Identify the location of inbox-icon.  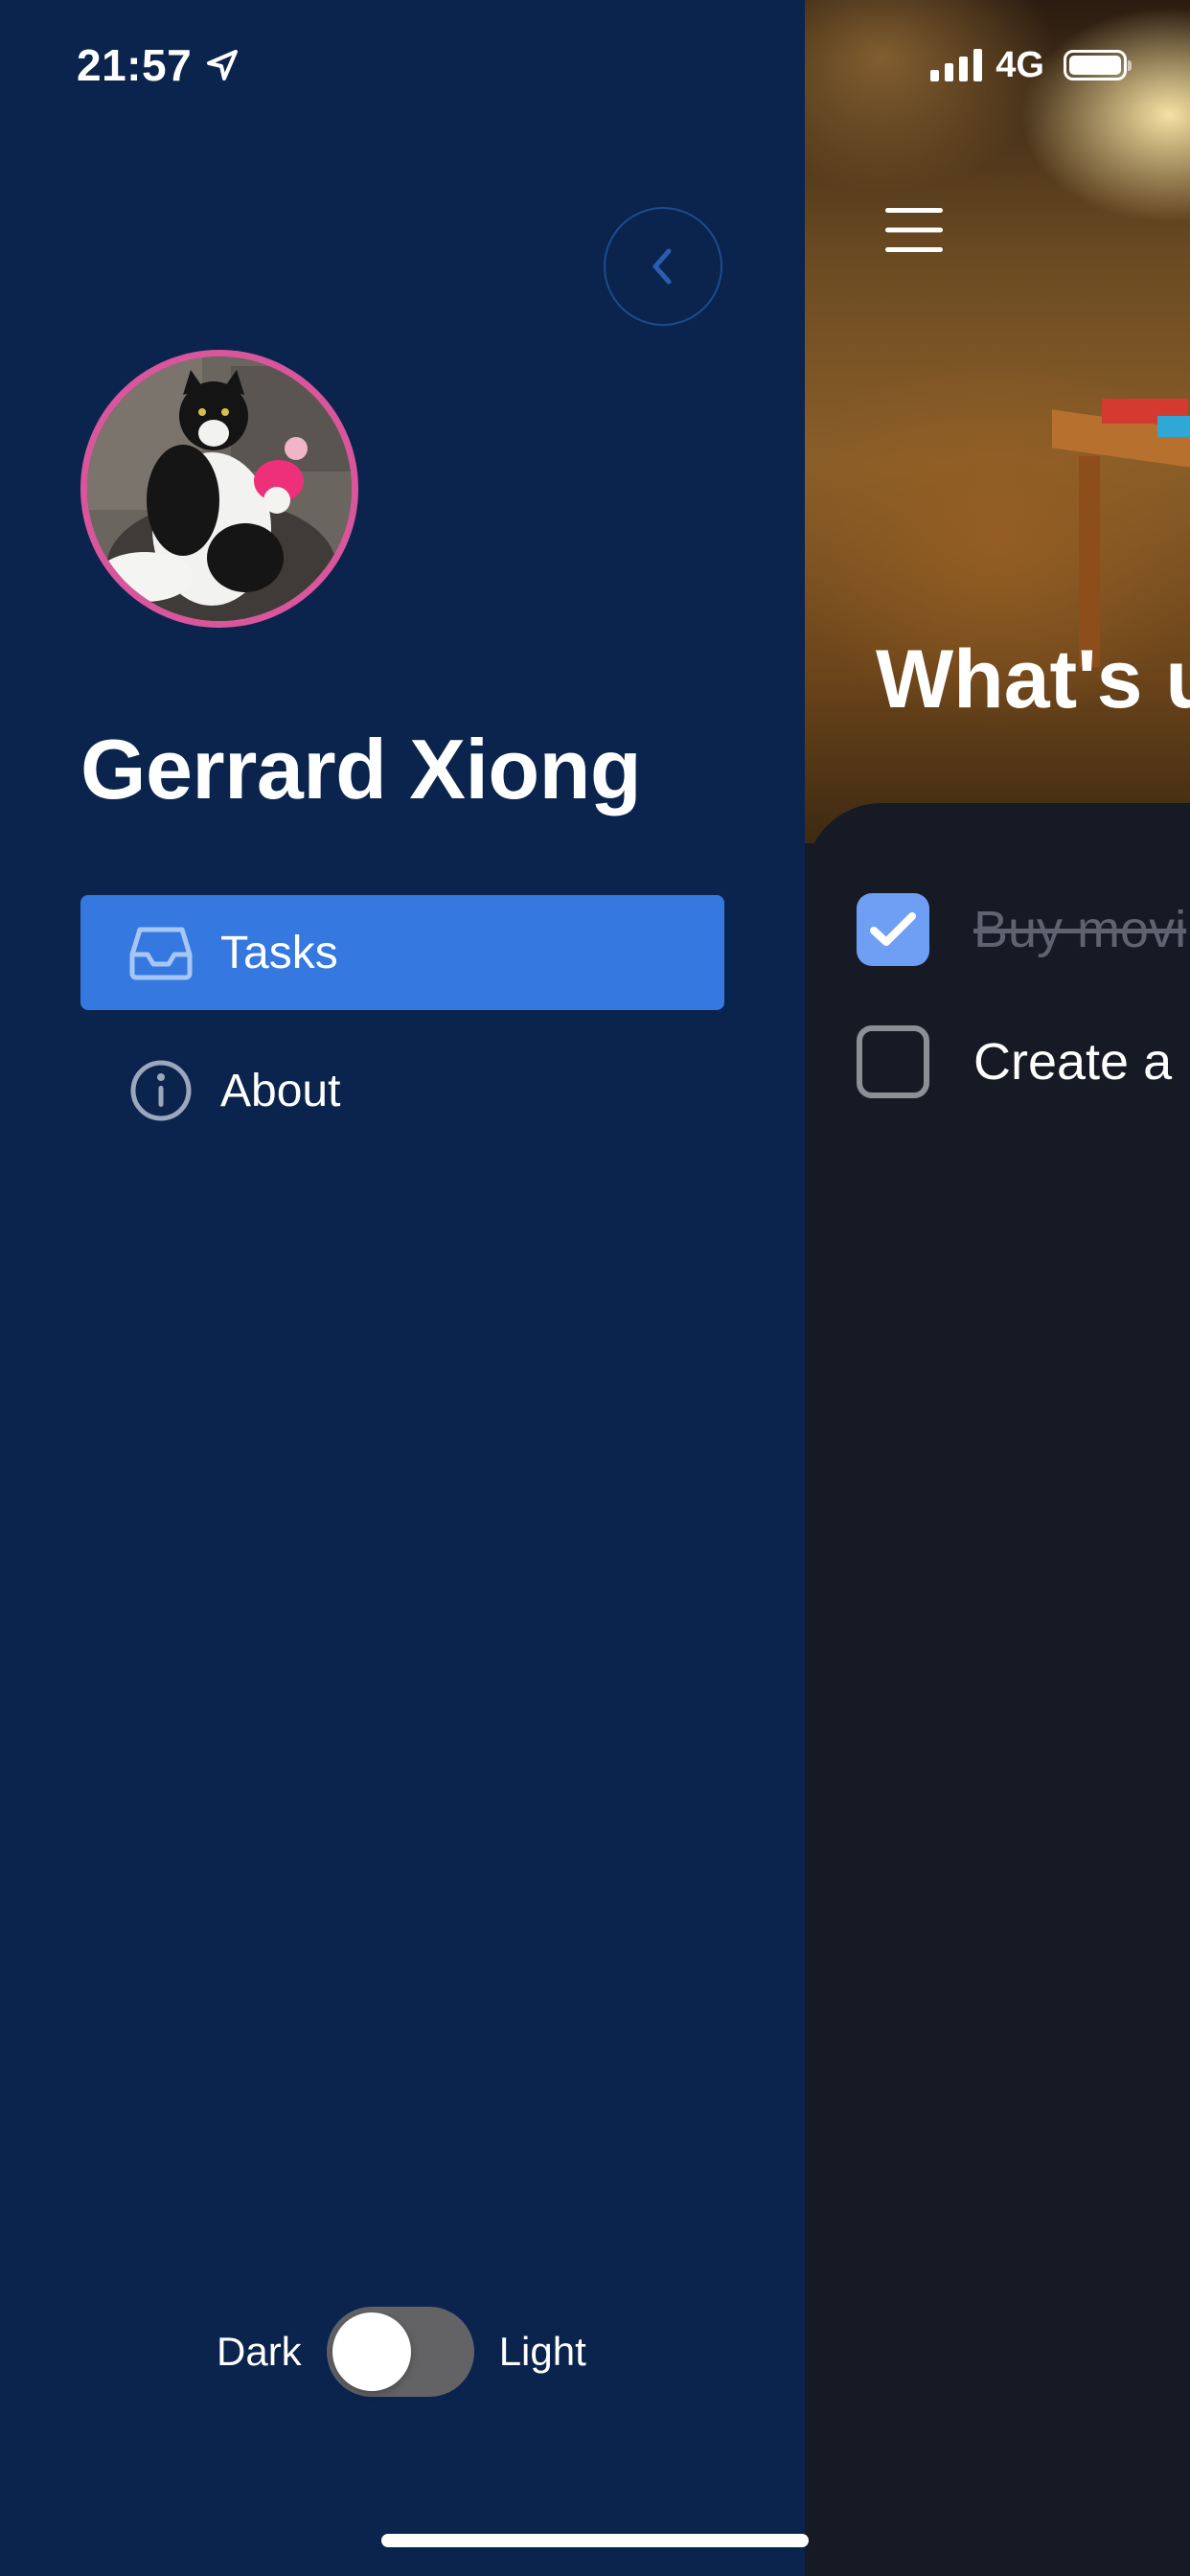
(161, 952).